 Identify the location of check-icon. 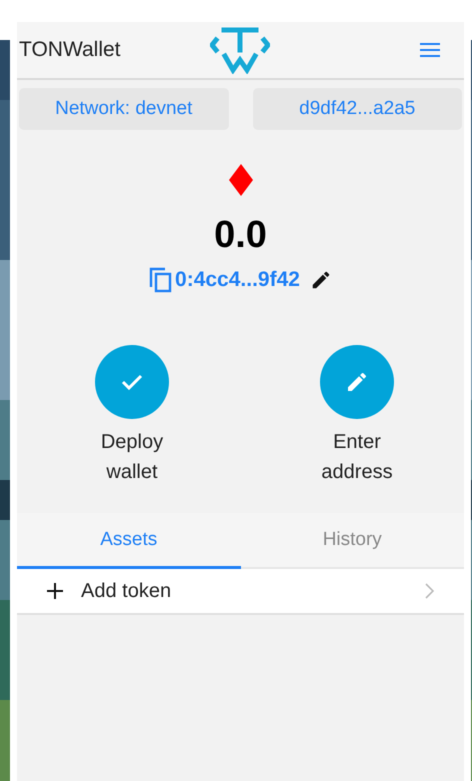
(132, 382).